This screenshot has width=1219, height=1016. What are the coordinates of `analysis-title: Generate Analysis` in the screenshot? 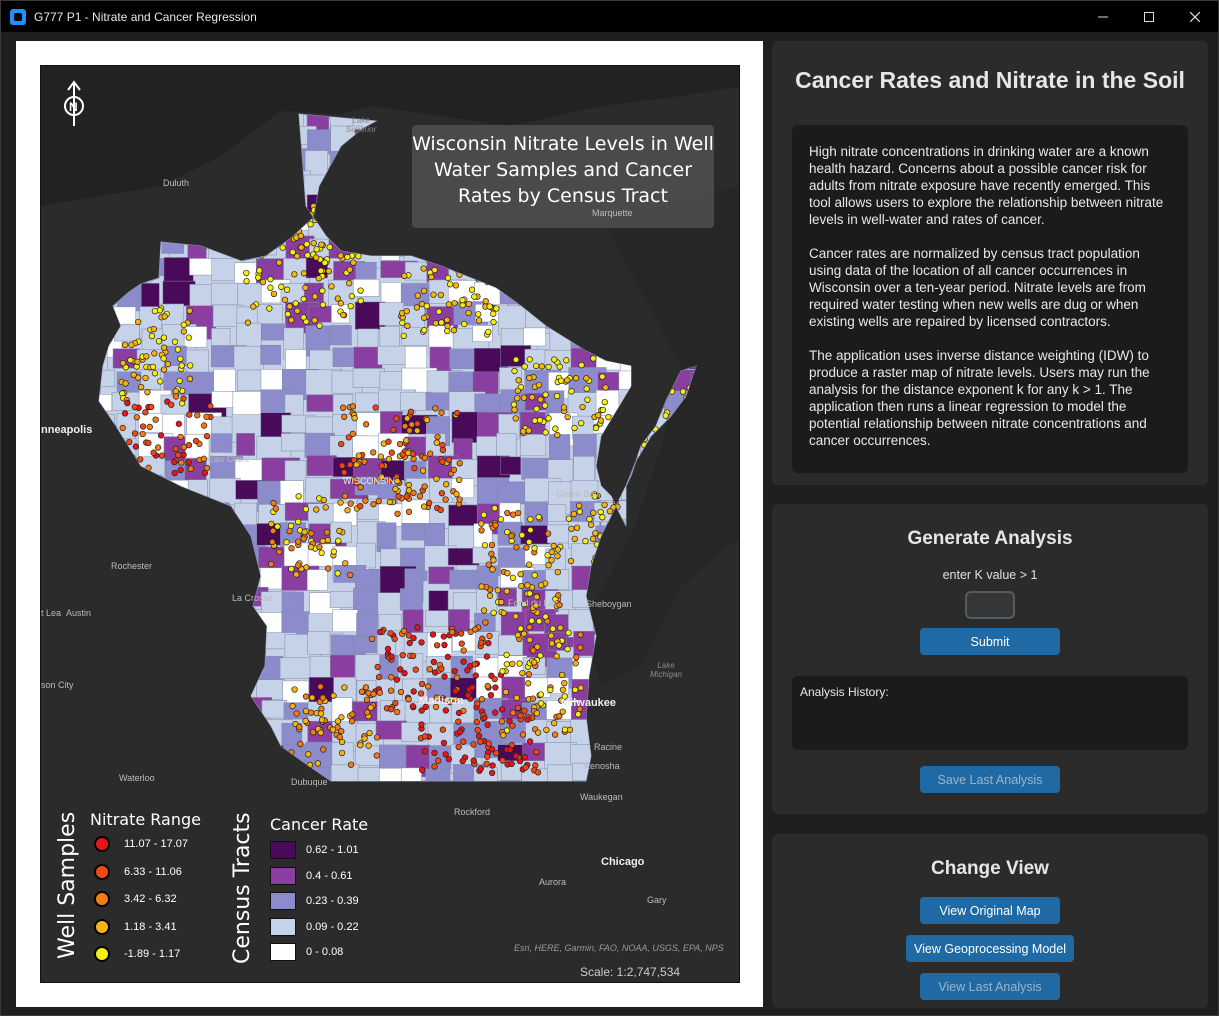 It's located at (990, 538).